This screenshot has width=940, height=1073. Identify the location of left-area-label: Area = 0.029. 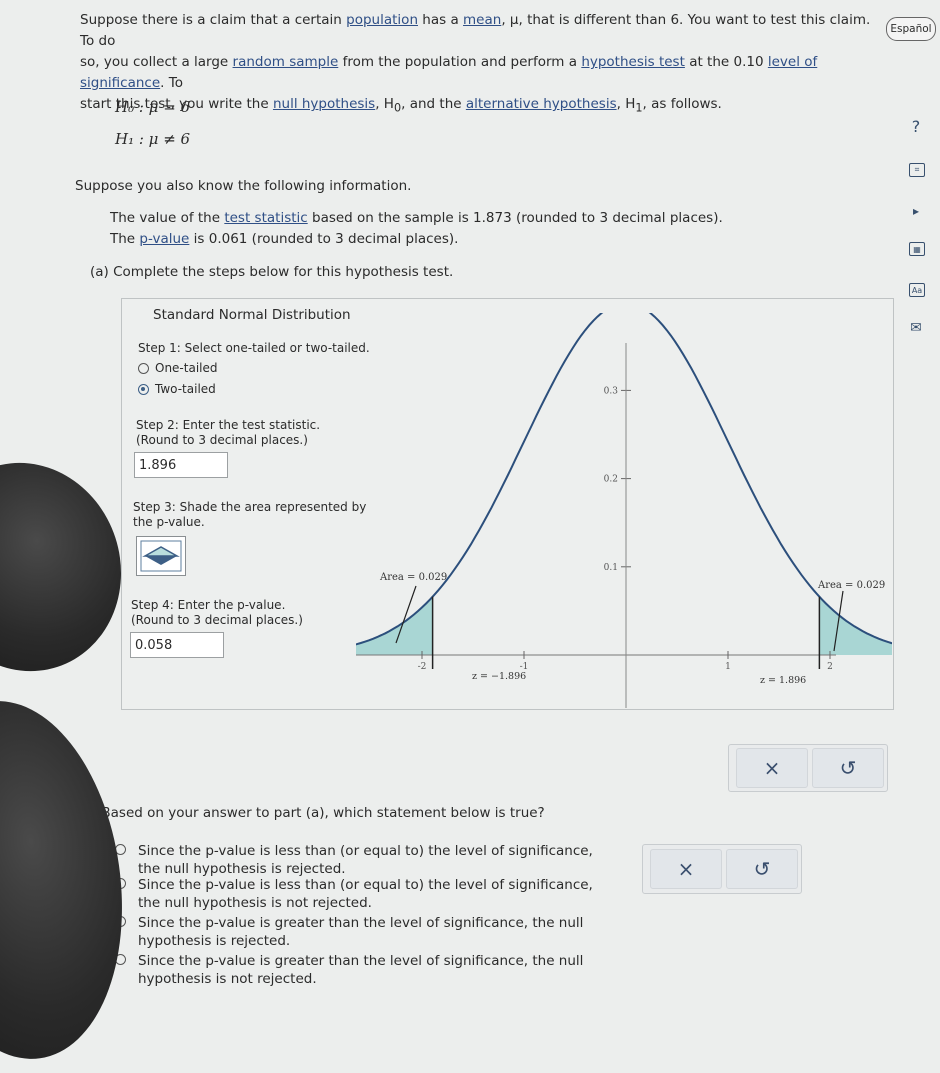
(413, 577).